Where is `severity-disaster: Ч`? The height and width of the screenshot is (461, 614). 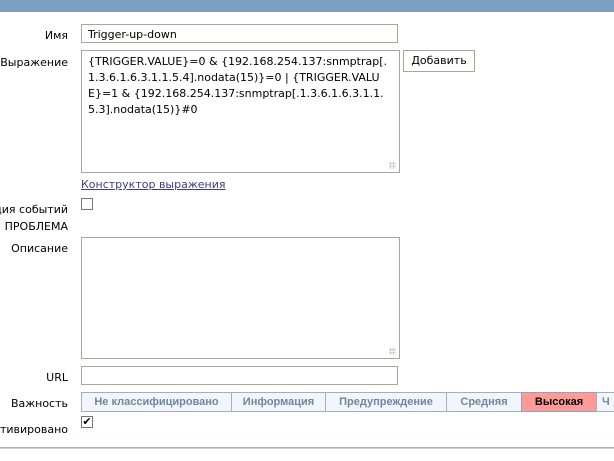
severity-disaster: Ч is located at coordinates (605, 402).